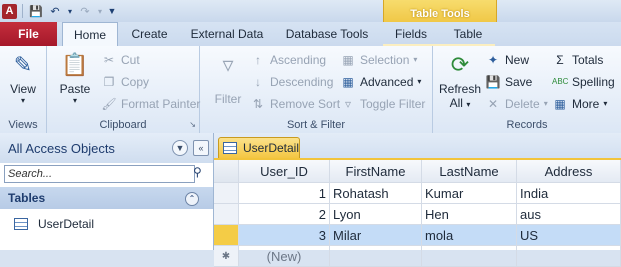 The height and width of the screenshot is (267, 621). What do you see at coordinates (284, 235) in the screenshot?
I see `cell-user-id: 3` at bounding box center [284, 235].